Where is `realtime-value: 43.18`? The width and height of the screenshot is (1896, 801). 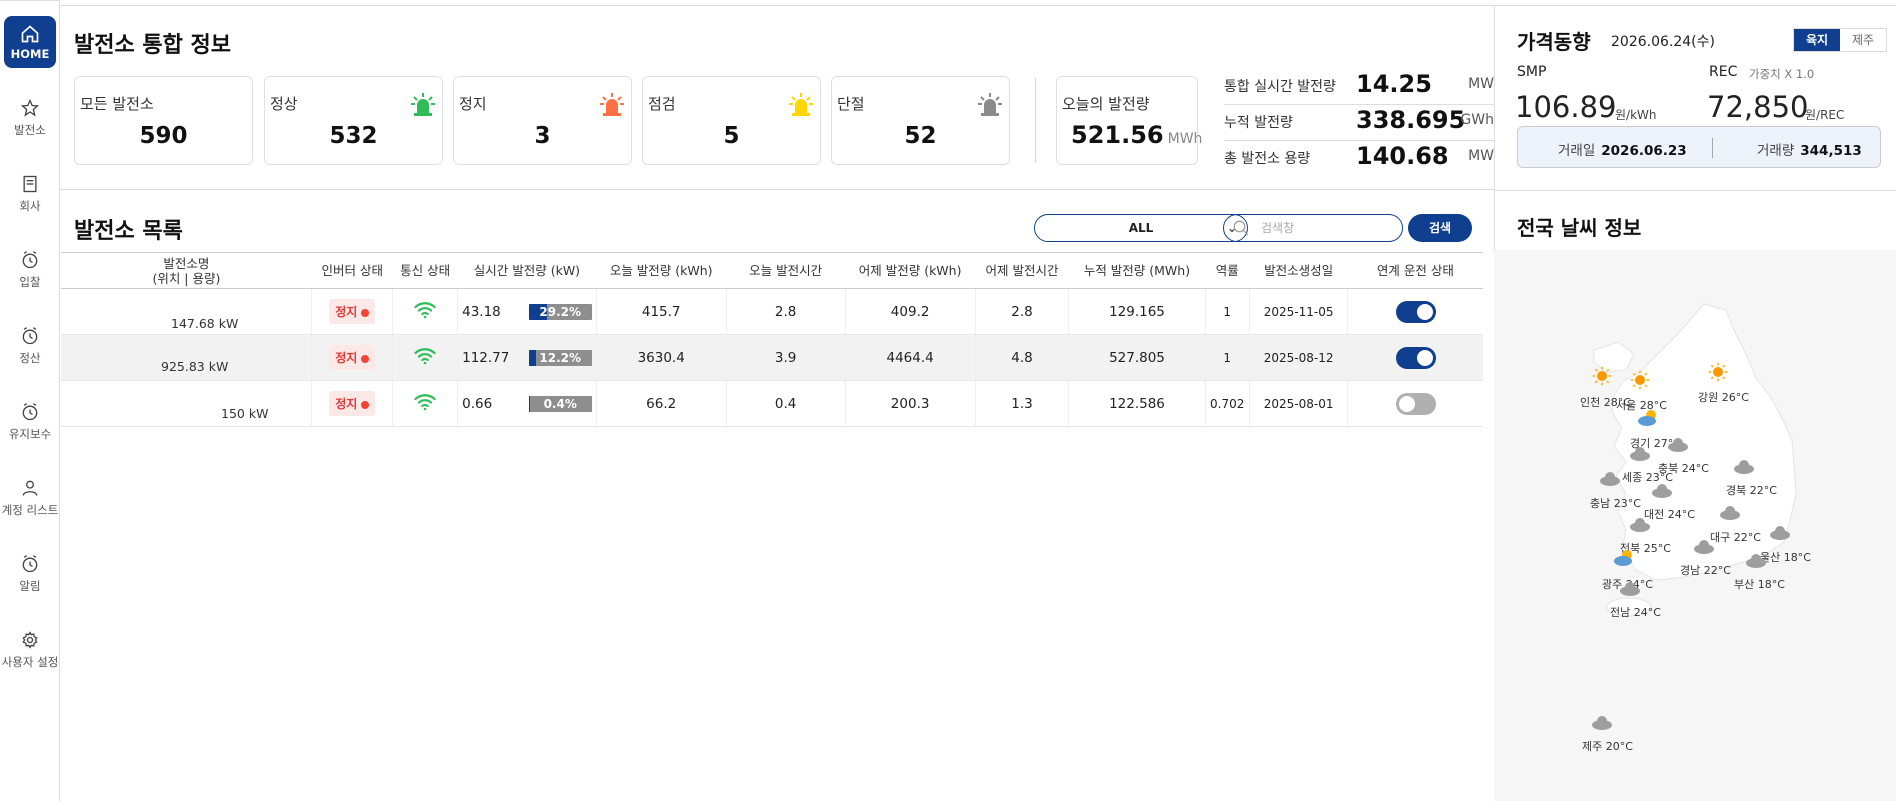
realtime-value: 43.18 is located at coordinates (481, 311).